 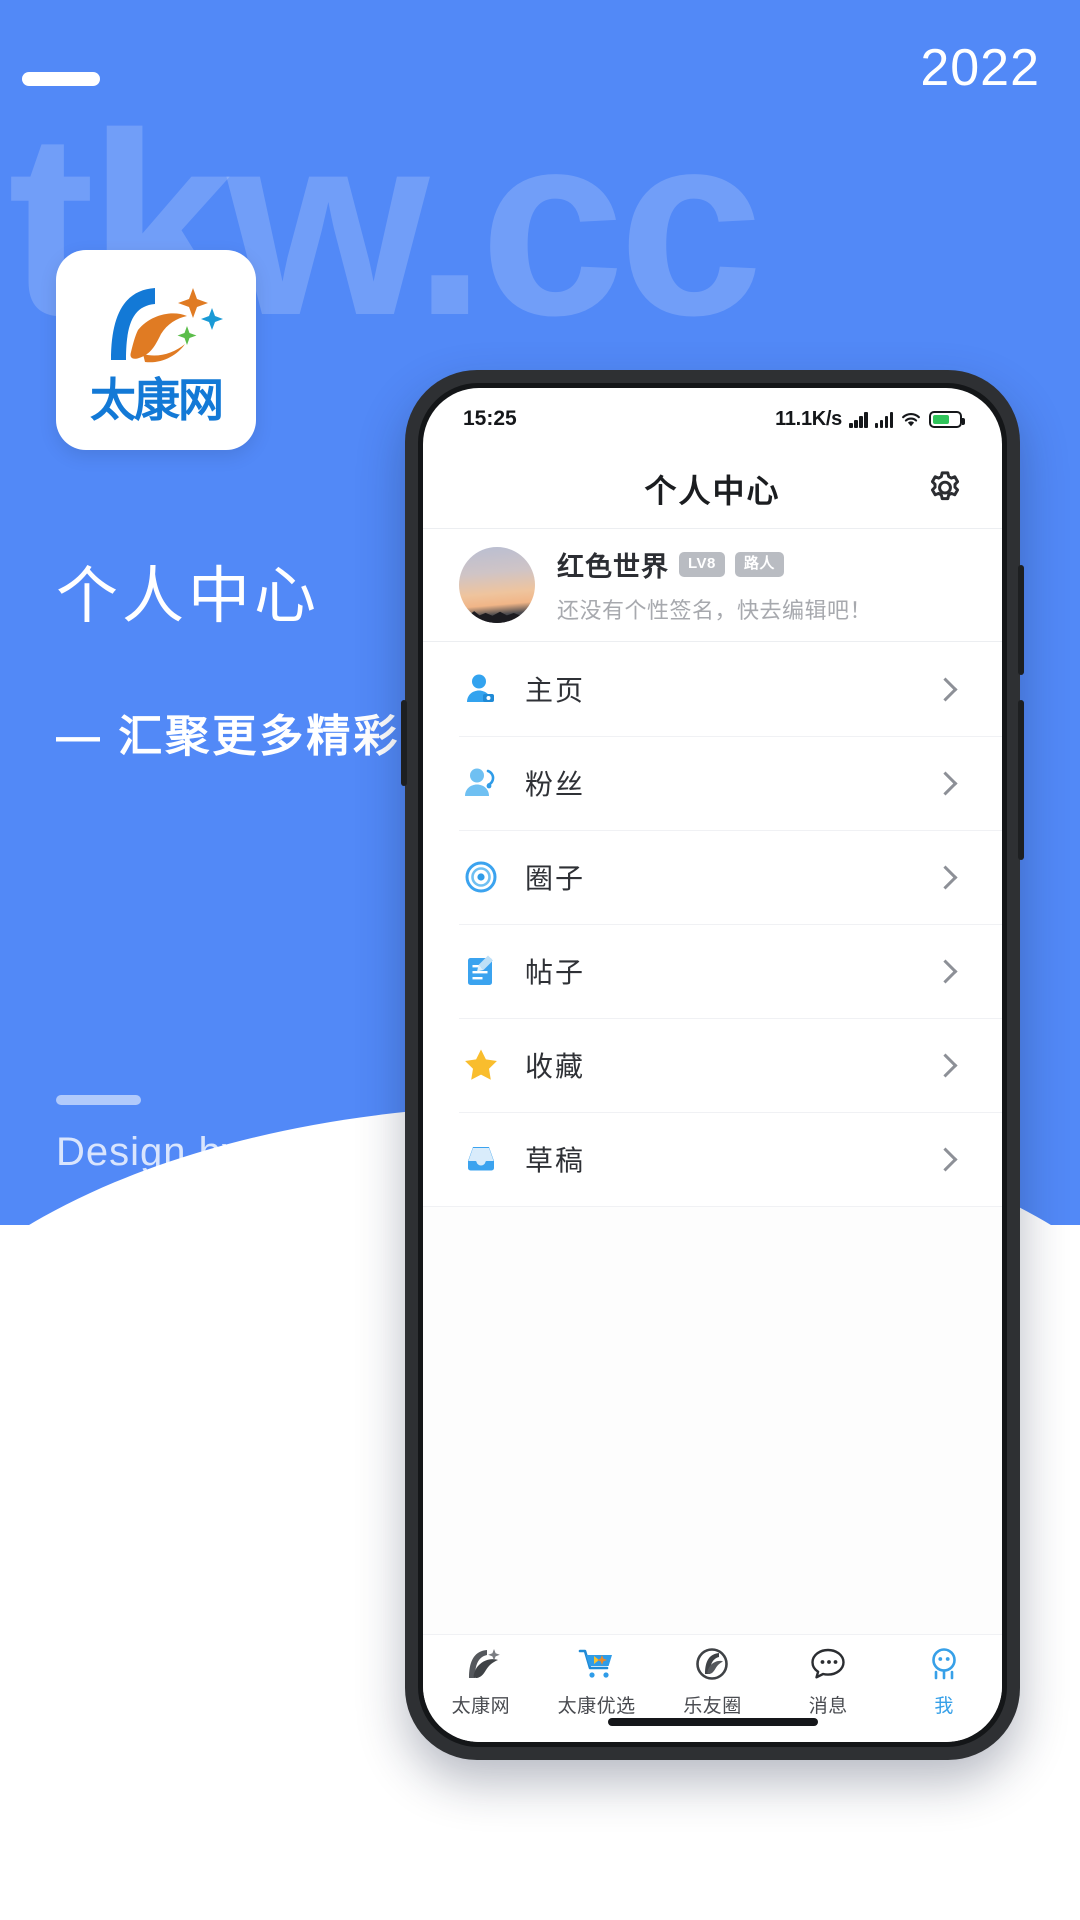 I want to click on status-bar: 15:25 11.1K/s, so click(x=712, y=419).